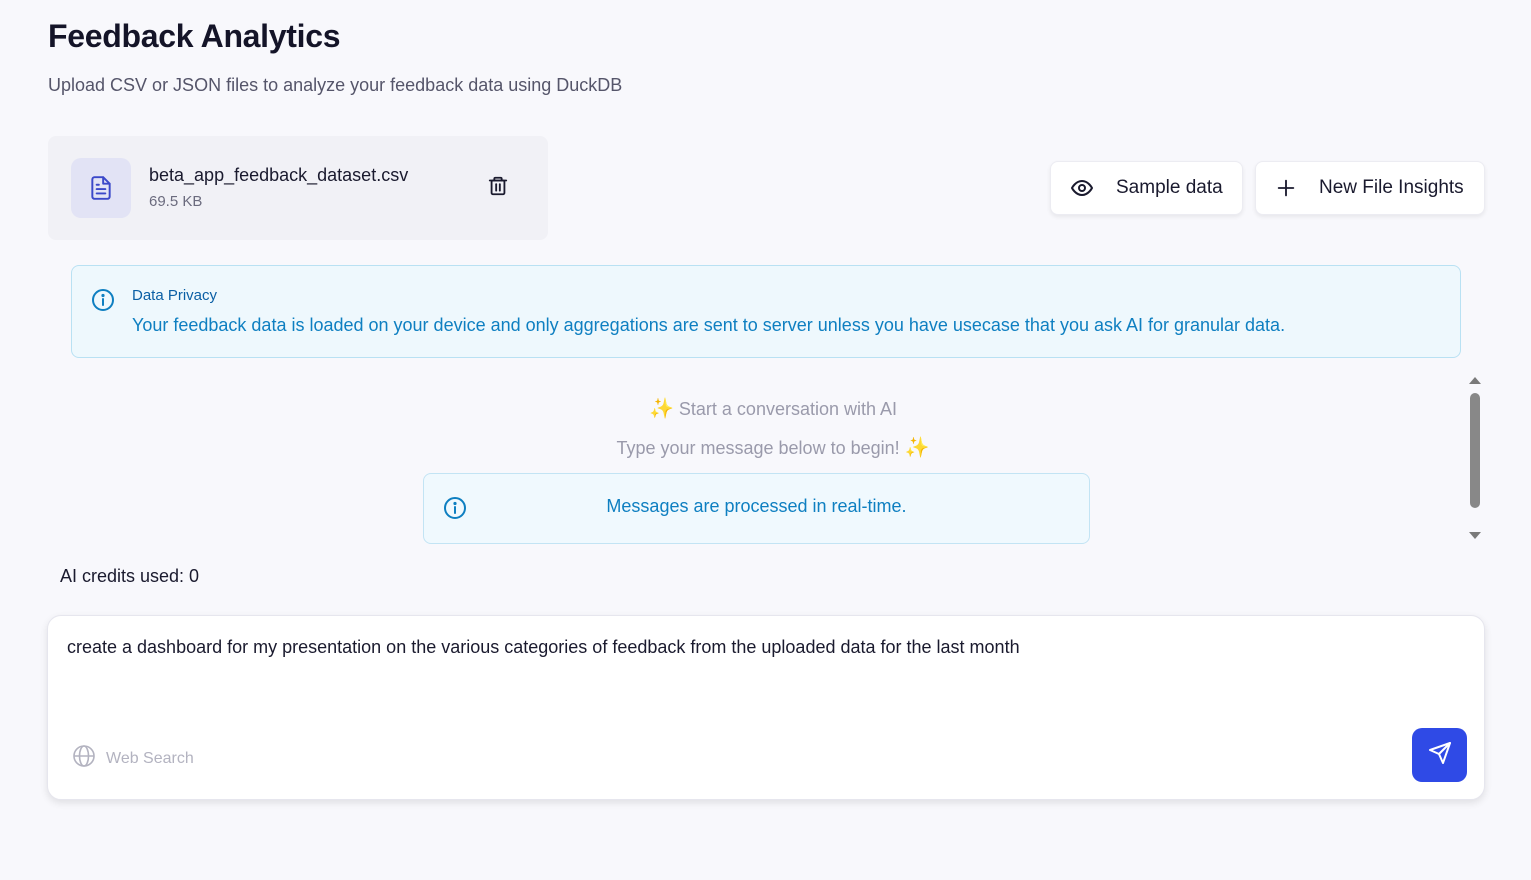 This screenshot has width=1531, height=880. I want to click on file-size: 69.5 KB, so click(176, 201).